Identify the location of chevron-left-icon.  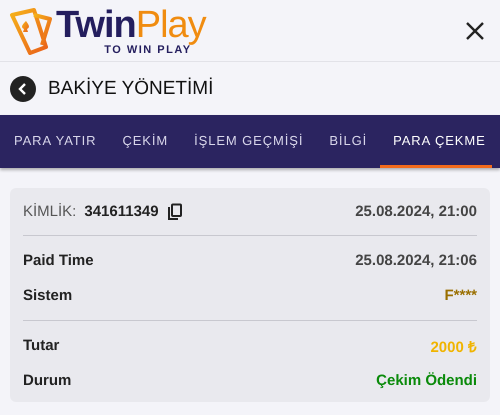
(23, 89).